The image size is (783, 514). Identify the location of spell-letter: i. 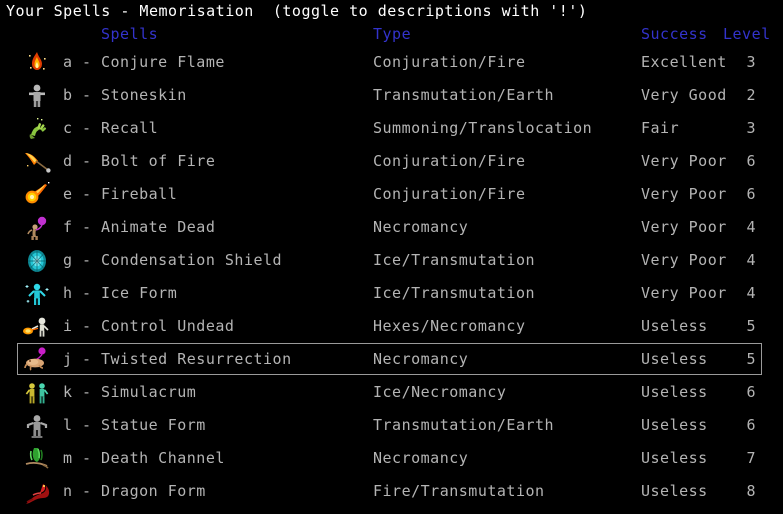
(68, 326).